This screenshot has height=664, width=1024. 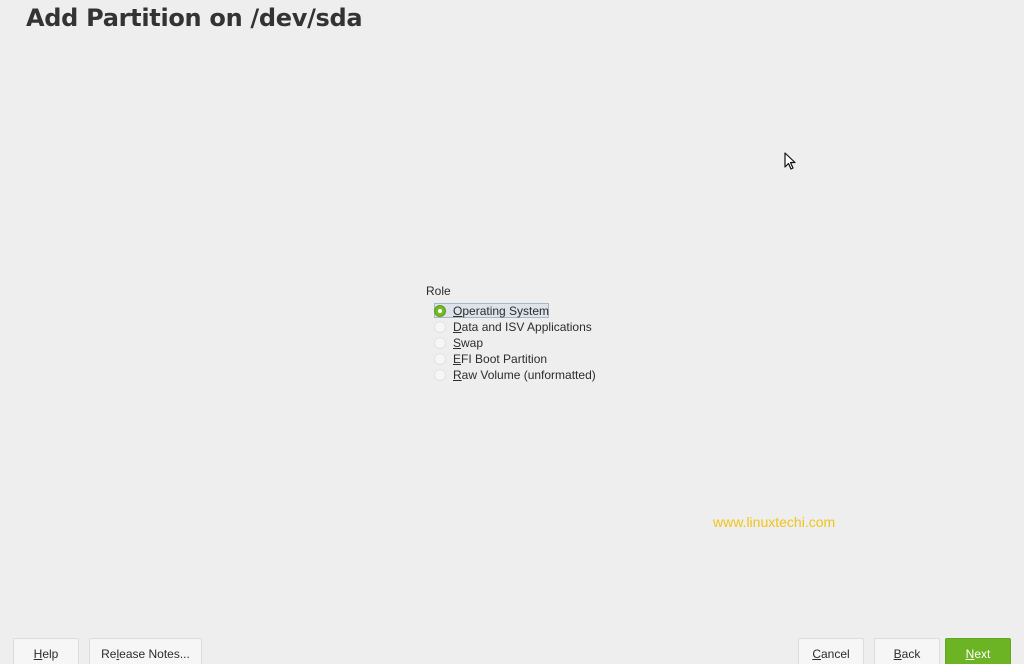 I want to click on radio-efi-boot-partition: EFI Boot Partition, so click(x=486, y=359).